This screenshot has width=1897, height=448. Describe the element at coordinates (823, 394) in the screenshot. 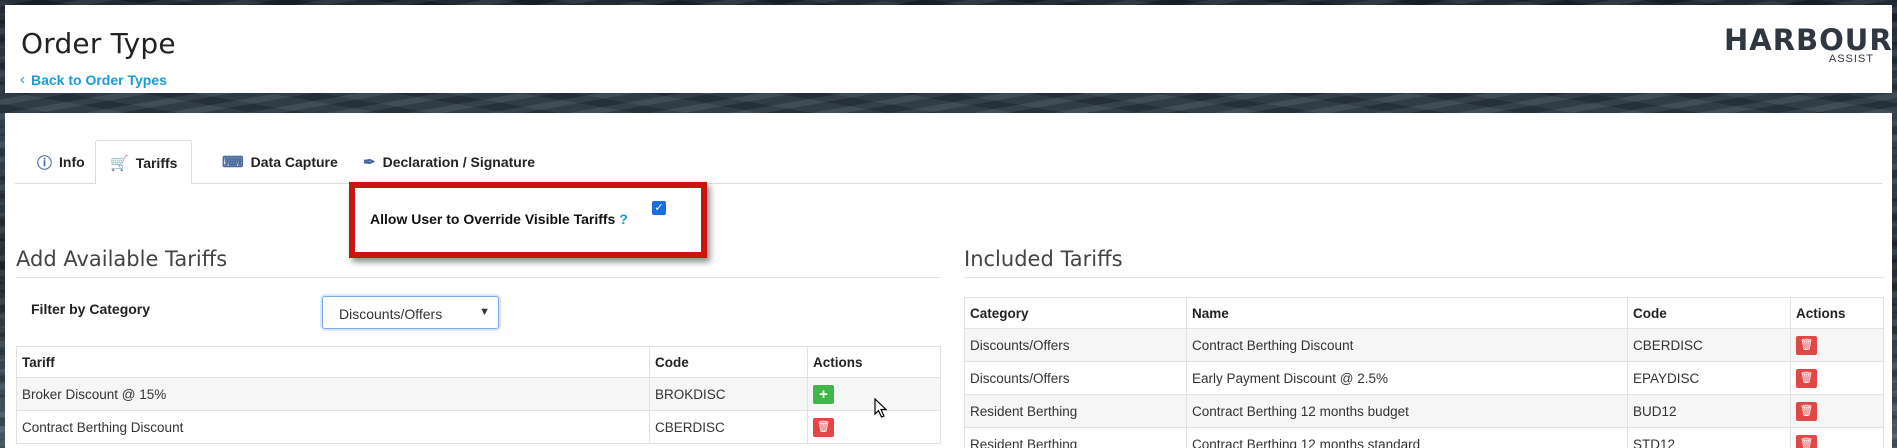

I see `add-tariff-button: +` at that location.